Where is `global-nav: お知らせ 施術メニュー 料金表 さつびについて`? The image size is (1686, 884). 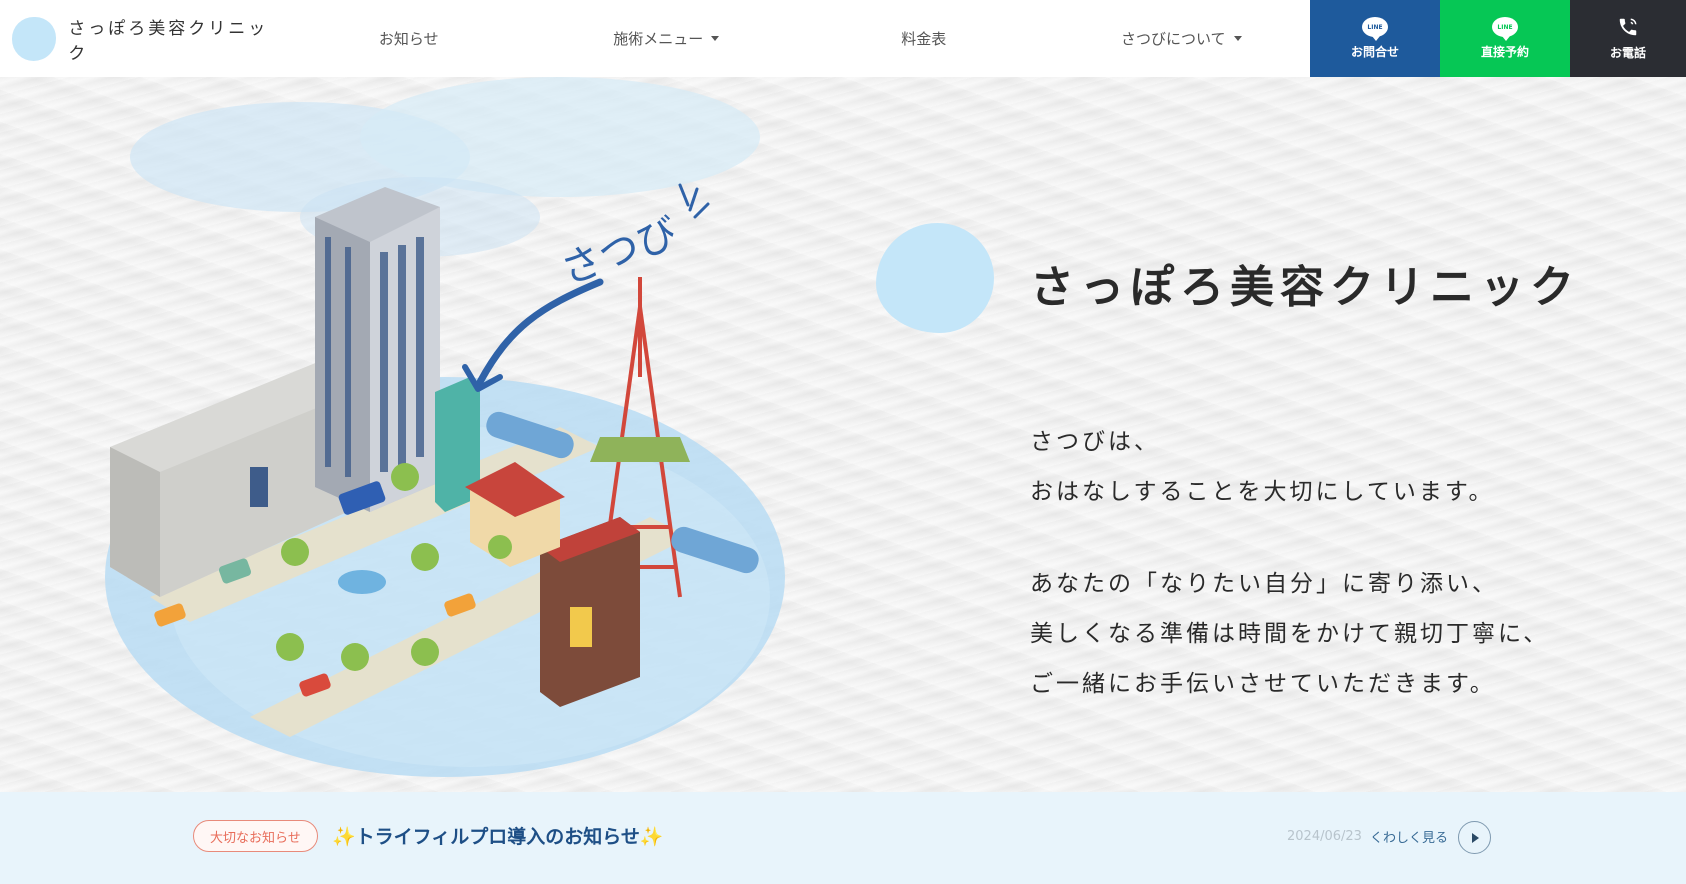
global-nav: お知らせ 施術メニュー 料金表 さつびについて is located at coordinates (795, 38).